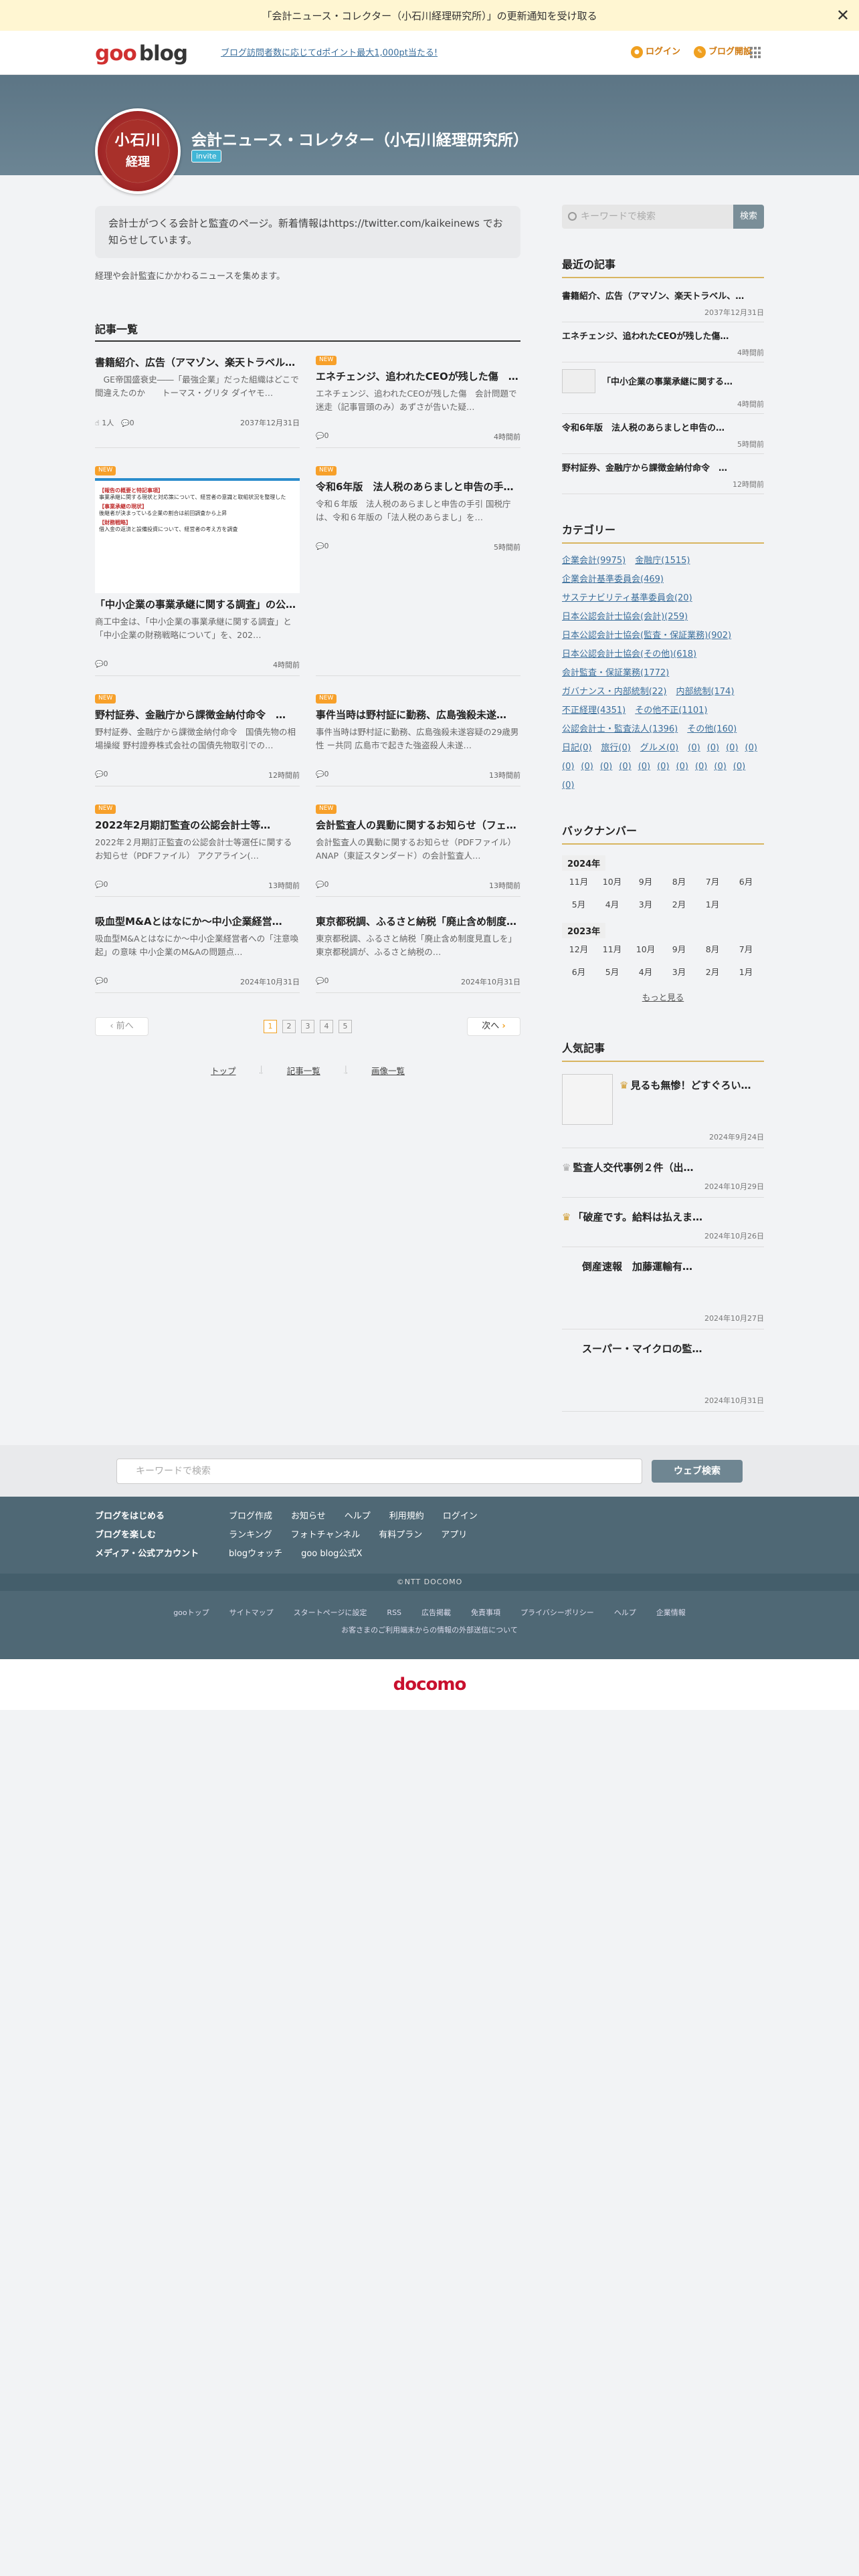 The width and height of the screenshot is (859, 2576). What do you see at coordinates (662, 561) in the screenshot?
I see `category-link: 金融庁(1515)` at bounding box center [662, 561].